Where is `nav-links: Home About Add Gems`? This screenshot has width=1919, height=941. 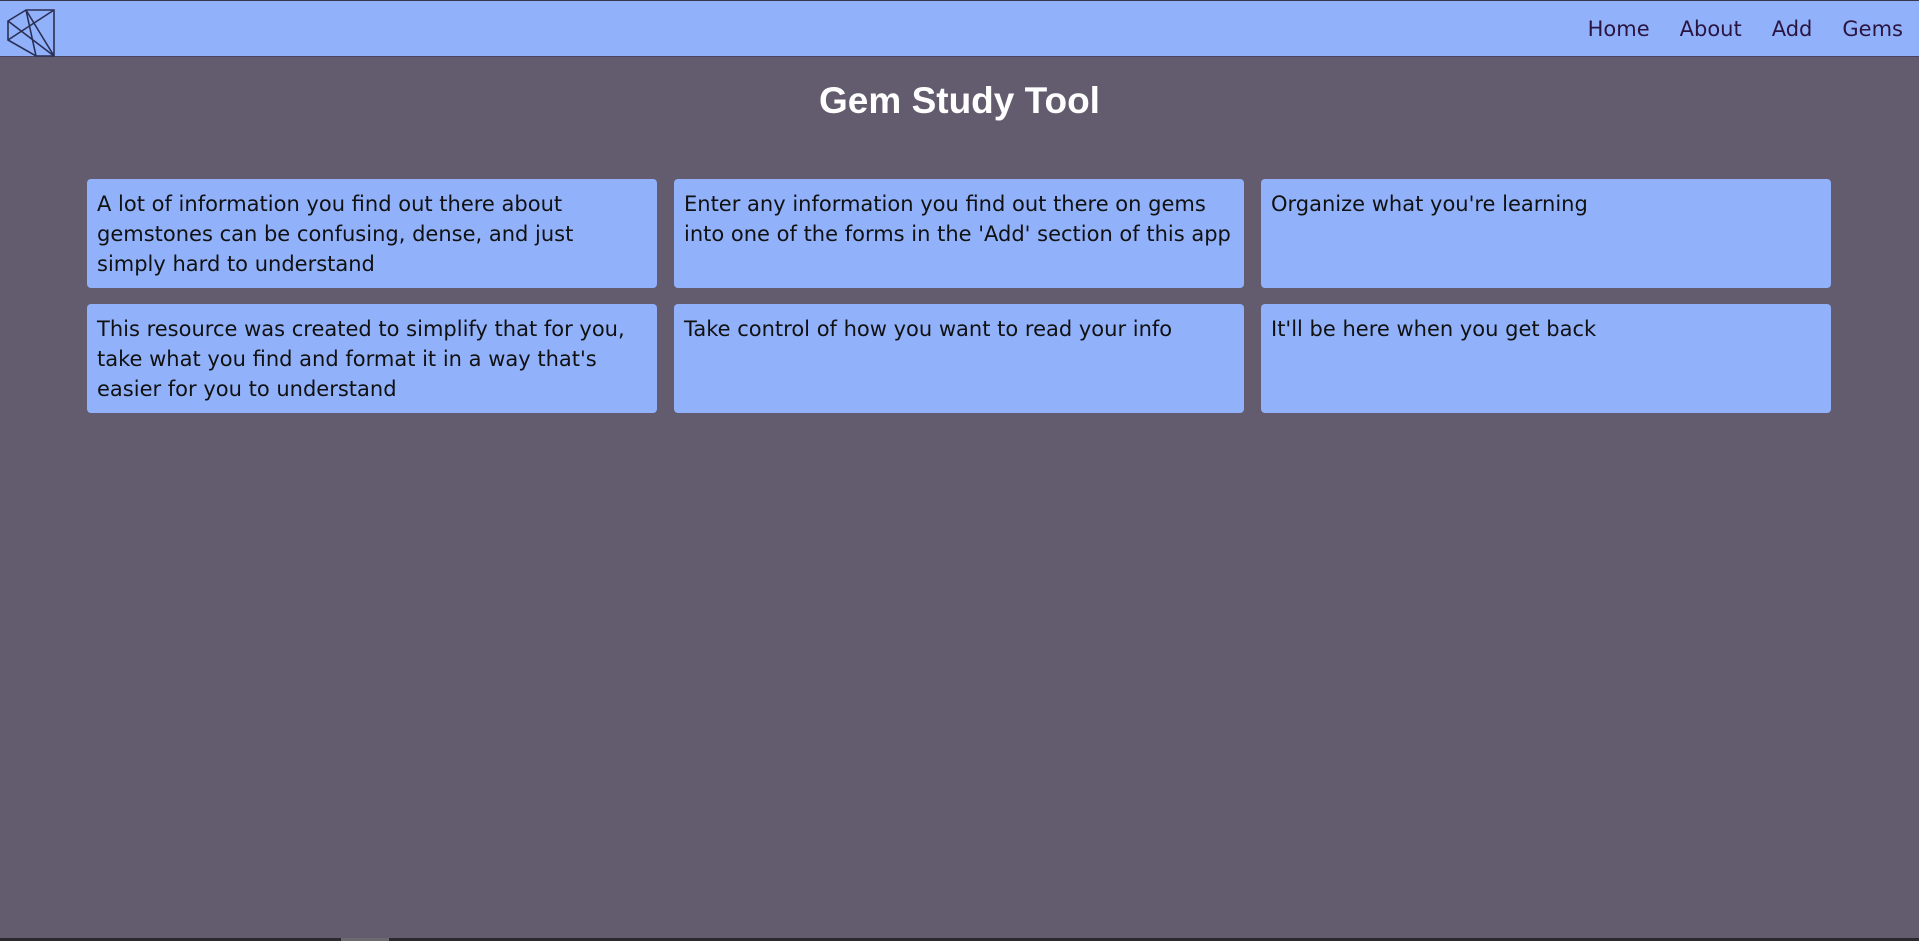
nav-links: Home About Add Gems is located at coordinates (1745, 28).